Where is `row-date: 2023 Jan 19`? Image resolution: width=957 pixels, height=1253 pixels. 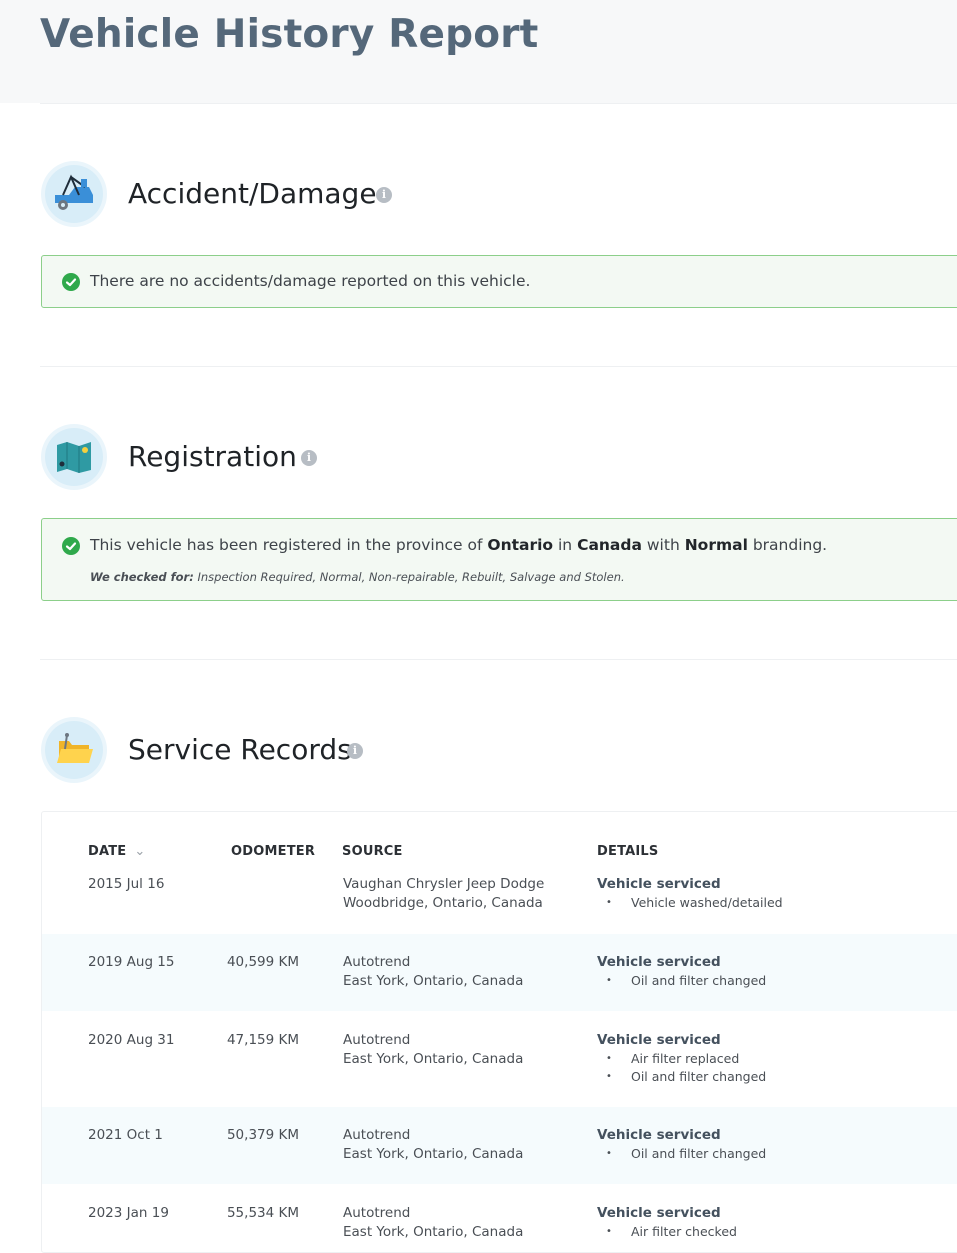
row-date: 2023 Jan 19 is located at coordinates (128, 1213).